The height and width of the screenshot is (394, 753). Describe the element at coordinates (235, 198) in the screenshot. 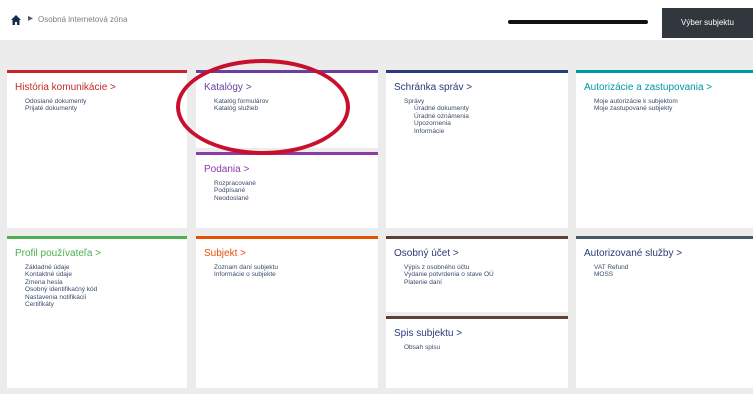

I see `link-item: Neodoslané` at that location.